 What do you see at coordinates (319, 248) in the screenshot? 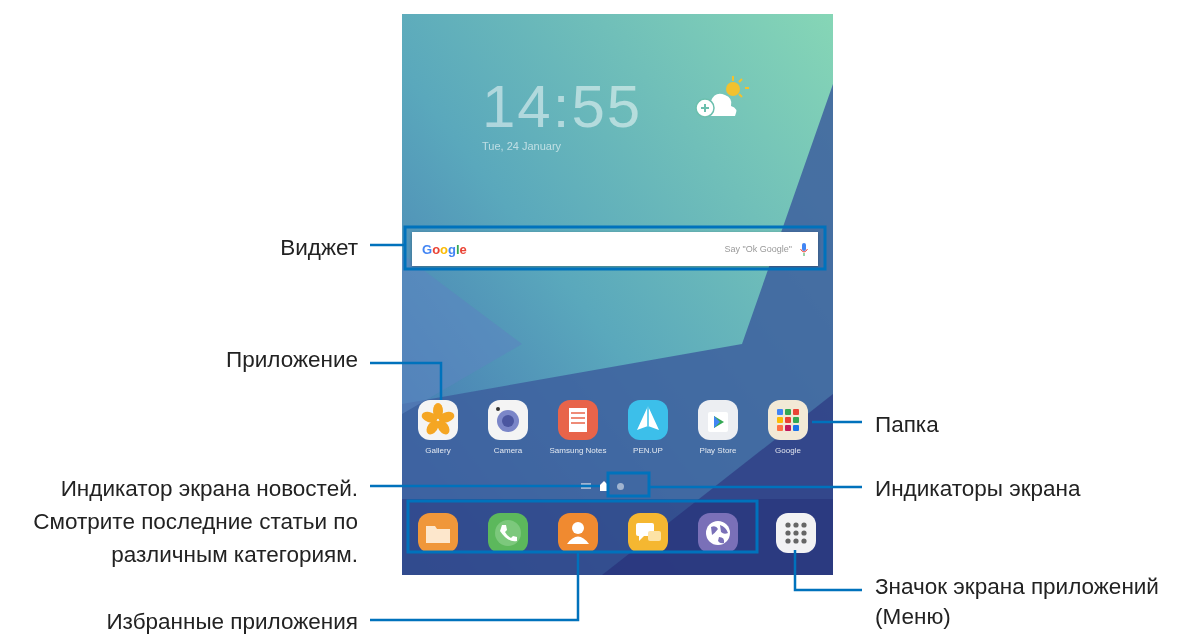
I see `callout-label: Виджет` at bounding box center [319, 248].